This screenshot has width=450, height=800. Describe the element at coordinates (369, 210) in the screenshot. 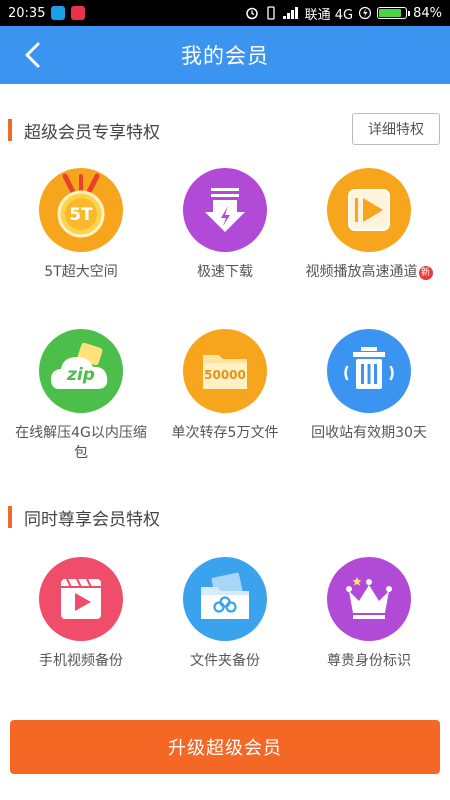

I see `video-play-icon` at that location.